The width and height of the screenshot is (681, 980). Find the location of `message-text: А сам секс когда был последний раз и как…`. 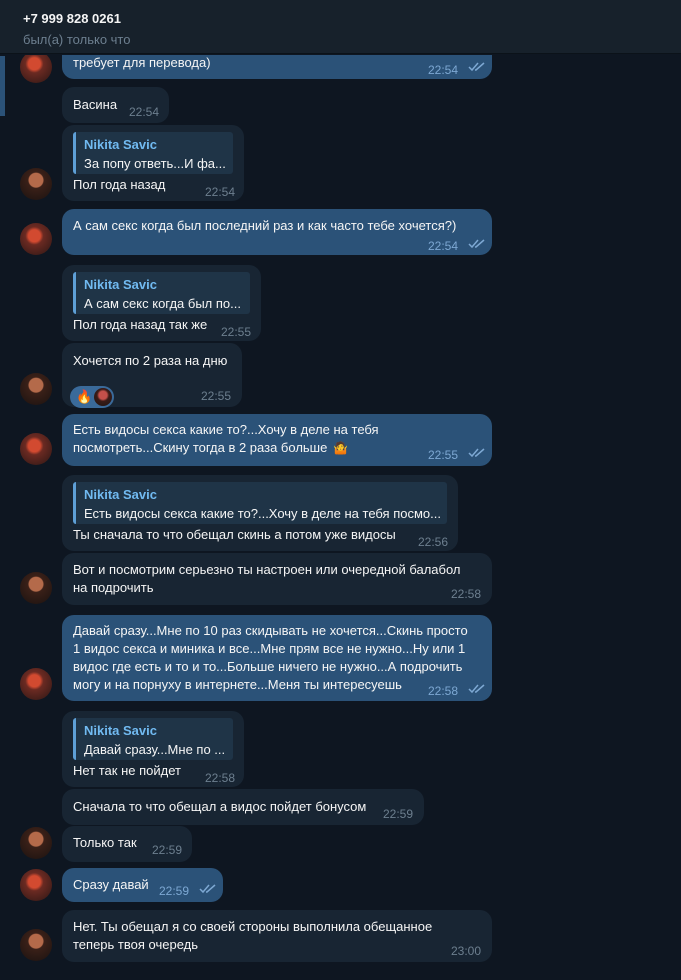

message-text: А сам секс когда был последний раз и как… is located at coordinates (265, 225).